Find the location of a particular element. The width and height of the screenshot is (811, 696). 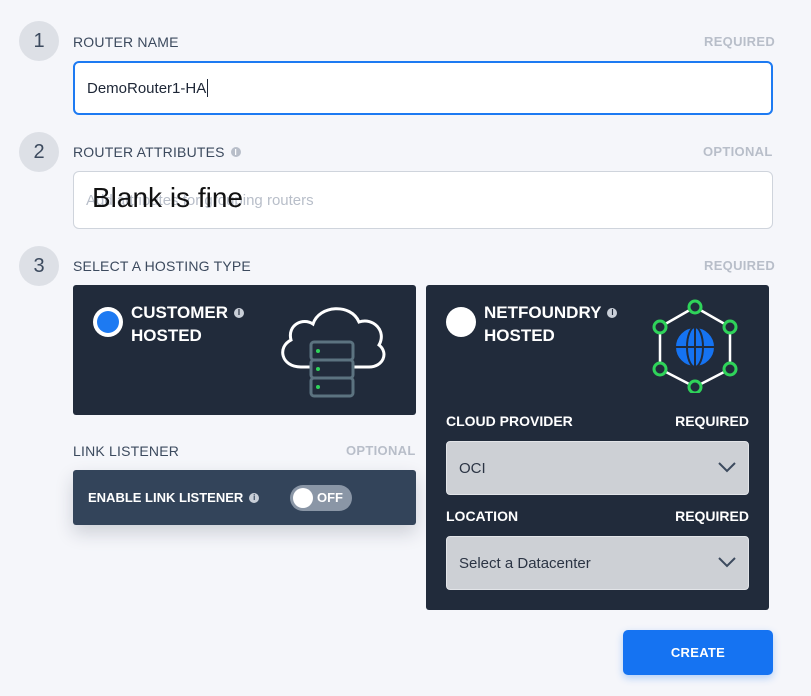

link-listener-toggle: OFF is located at coordinates (321, 498).